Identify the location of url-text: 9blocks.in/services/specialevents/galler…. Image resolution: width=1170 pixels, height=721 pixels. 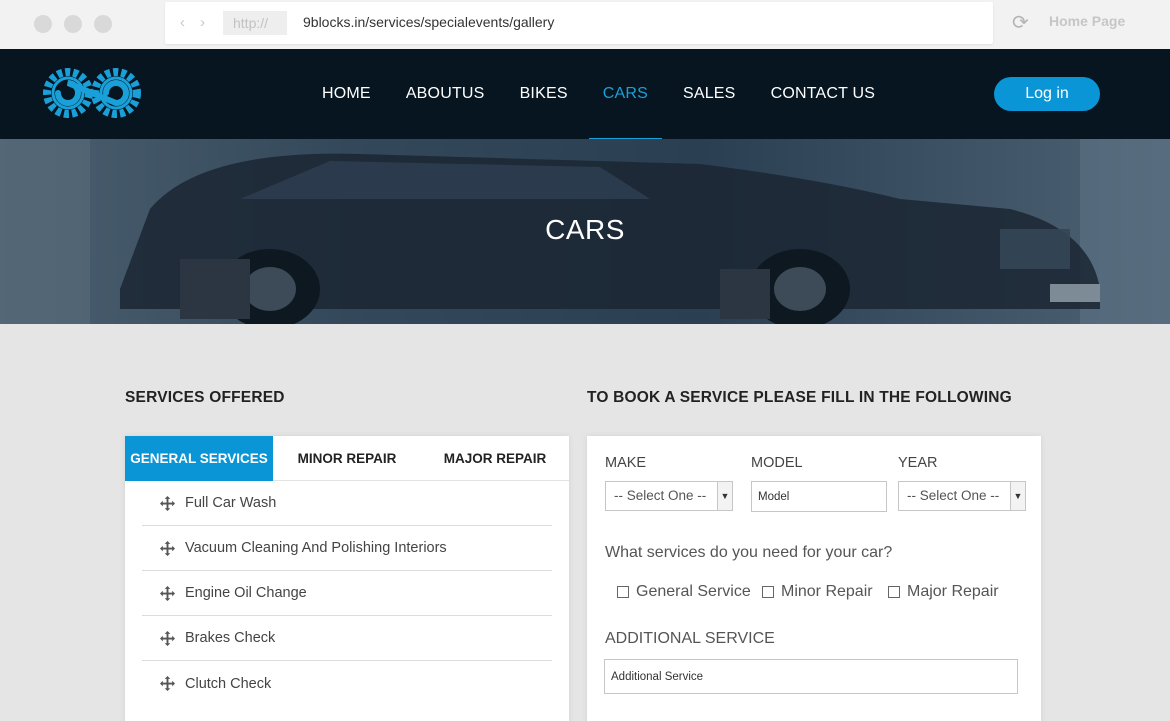
(428, 22).